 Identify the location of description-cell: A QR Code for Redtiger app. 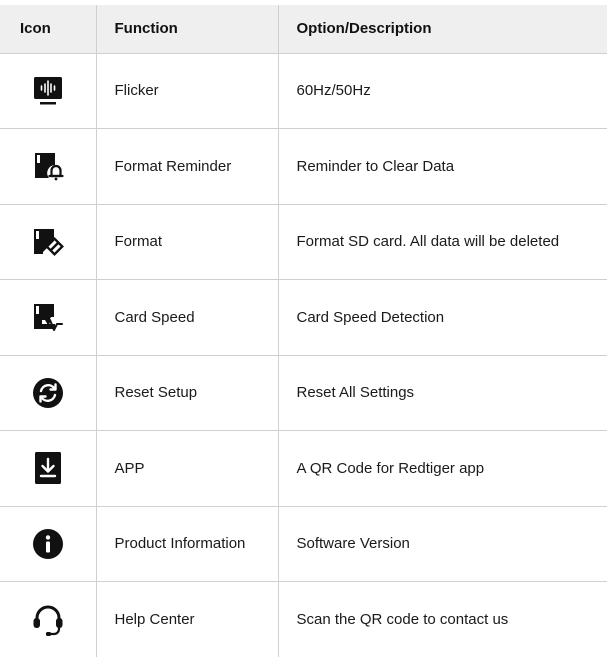
(442, 468).